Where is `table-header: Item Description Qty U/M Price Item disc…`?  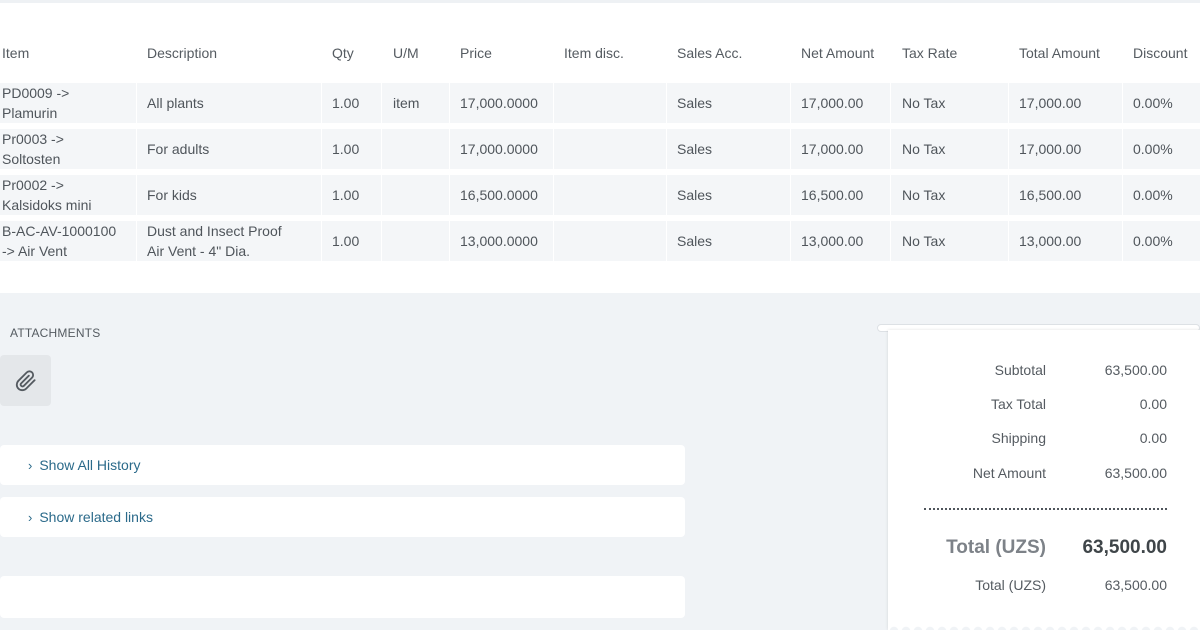 table-header: Item Description Qty U/M Price Item disc… is located at coordinates (600, 55).